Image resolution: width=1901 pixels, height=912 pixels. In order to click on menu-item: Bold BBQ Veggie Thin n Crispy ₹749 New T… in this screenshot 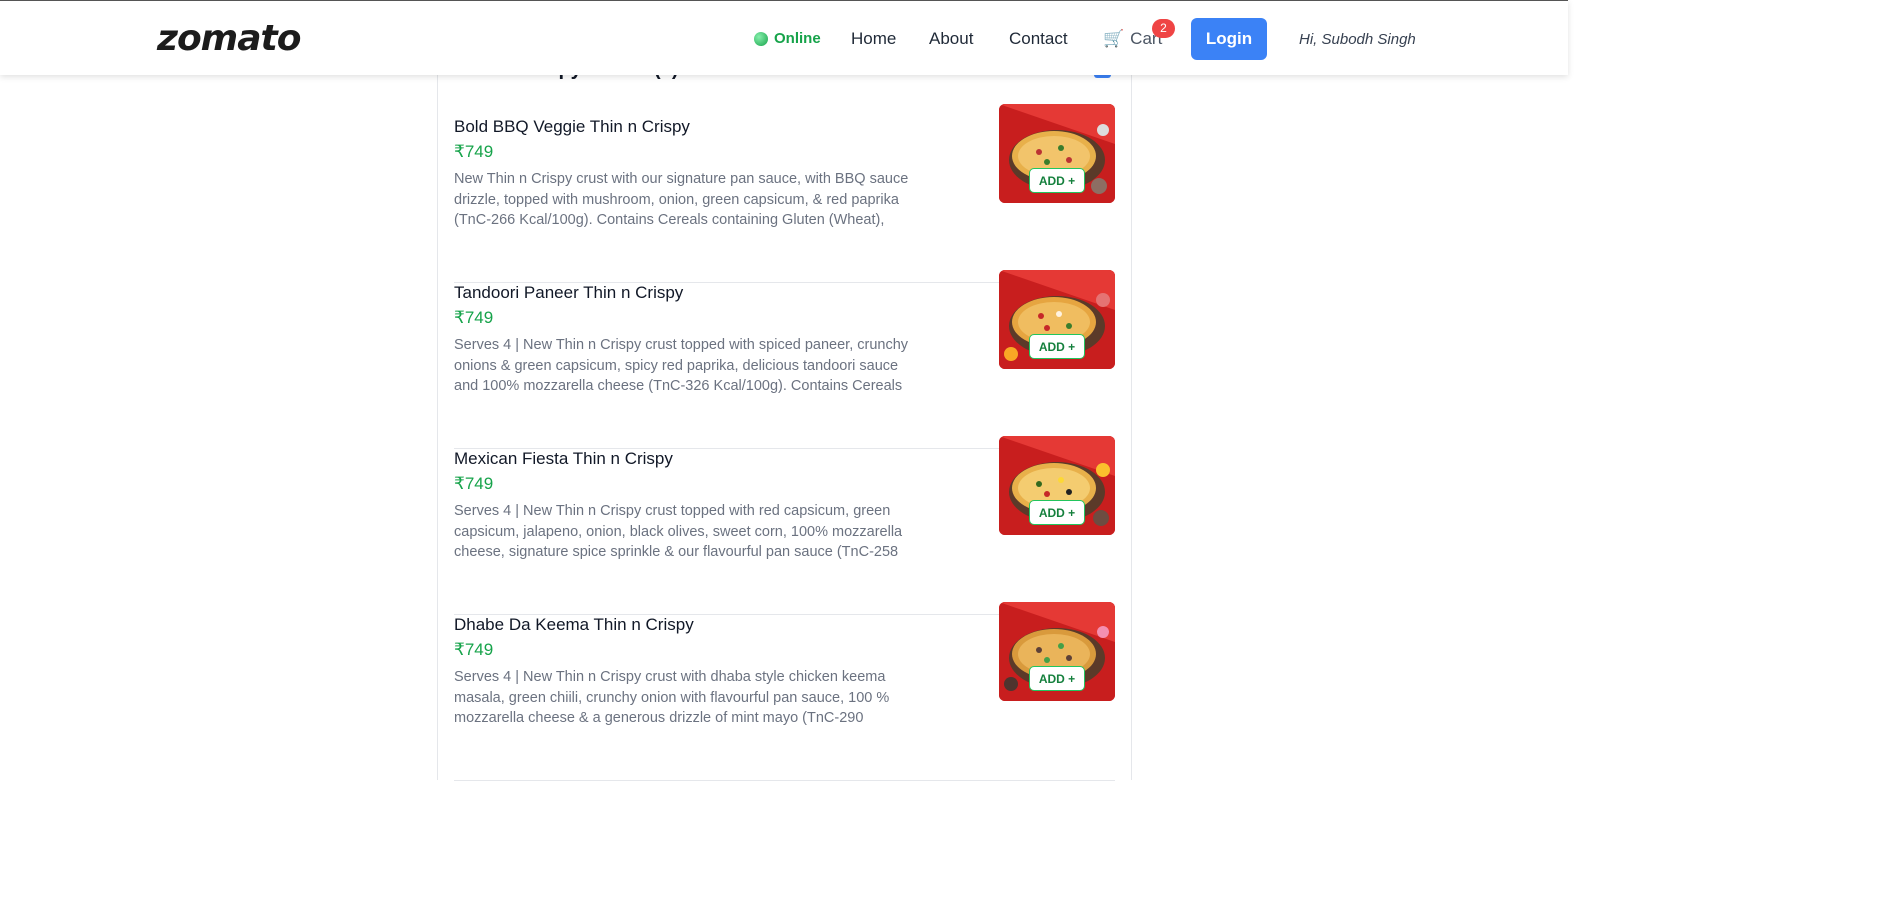, I will do `click(784, 193)`.